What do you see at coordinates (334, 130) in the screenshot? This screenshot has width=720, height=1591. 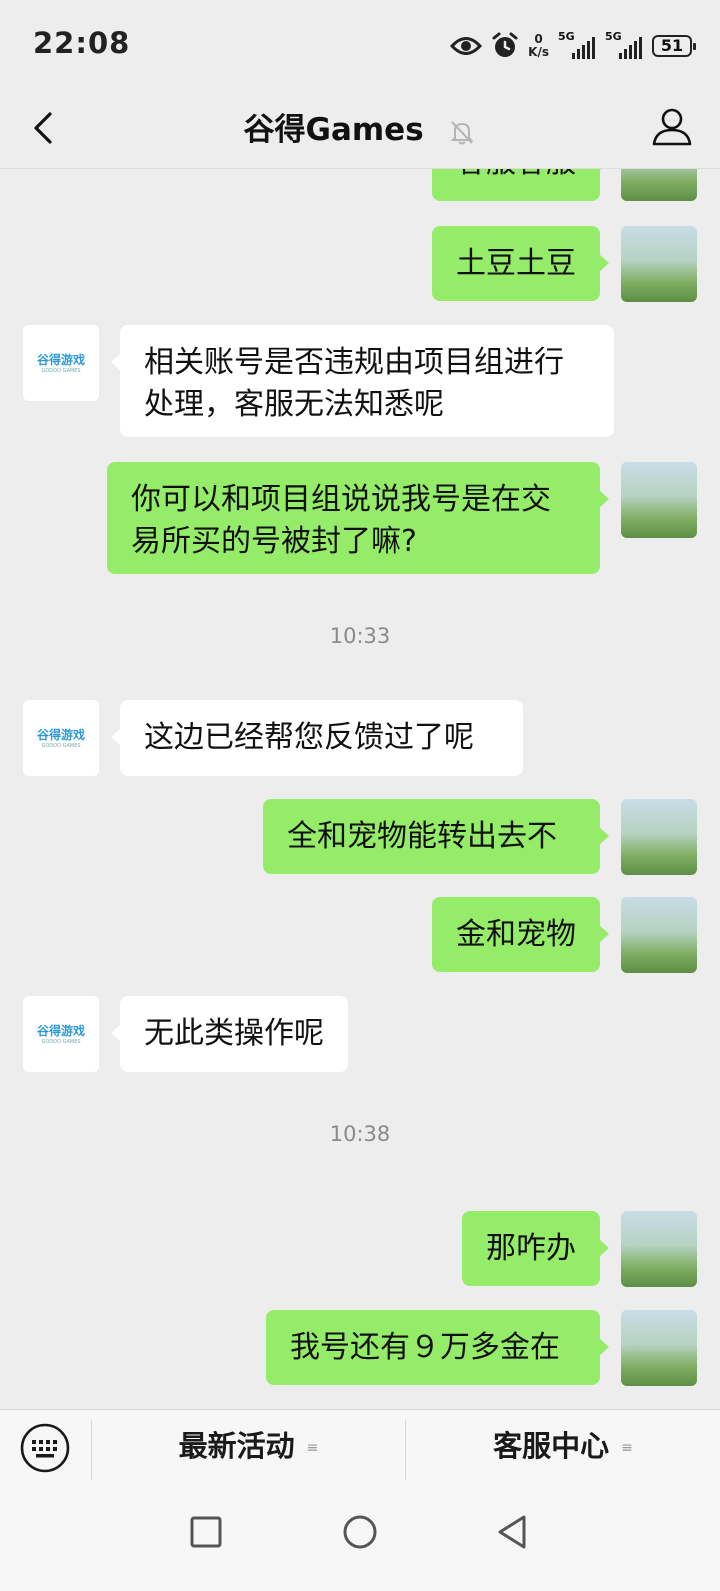 I see `chat-title: 谷得Games` at bounding box center [334, 130].